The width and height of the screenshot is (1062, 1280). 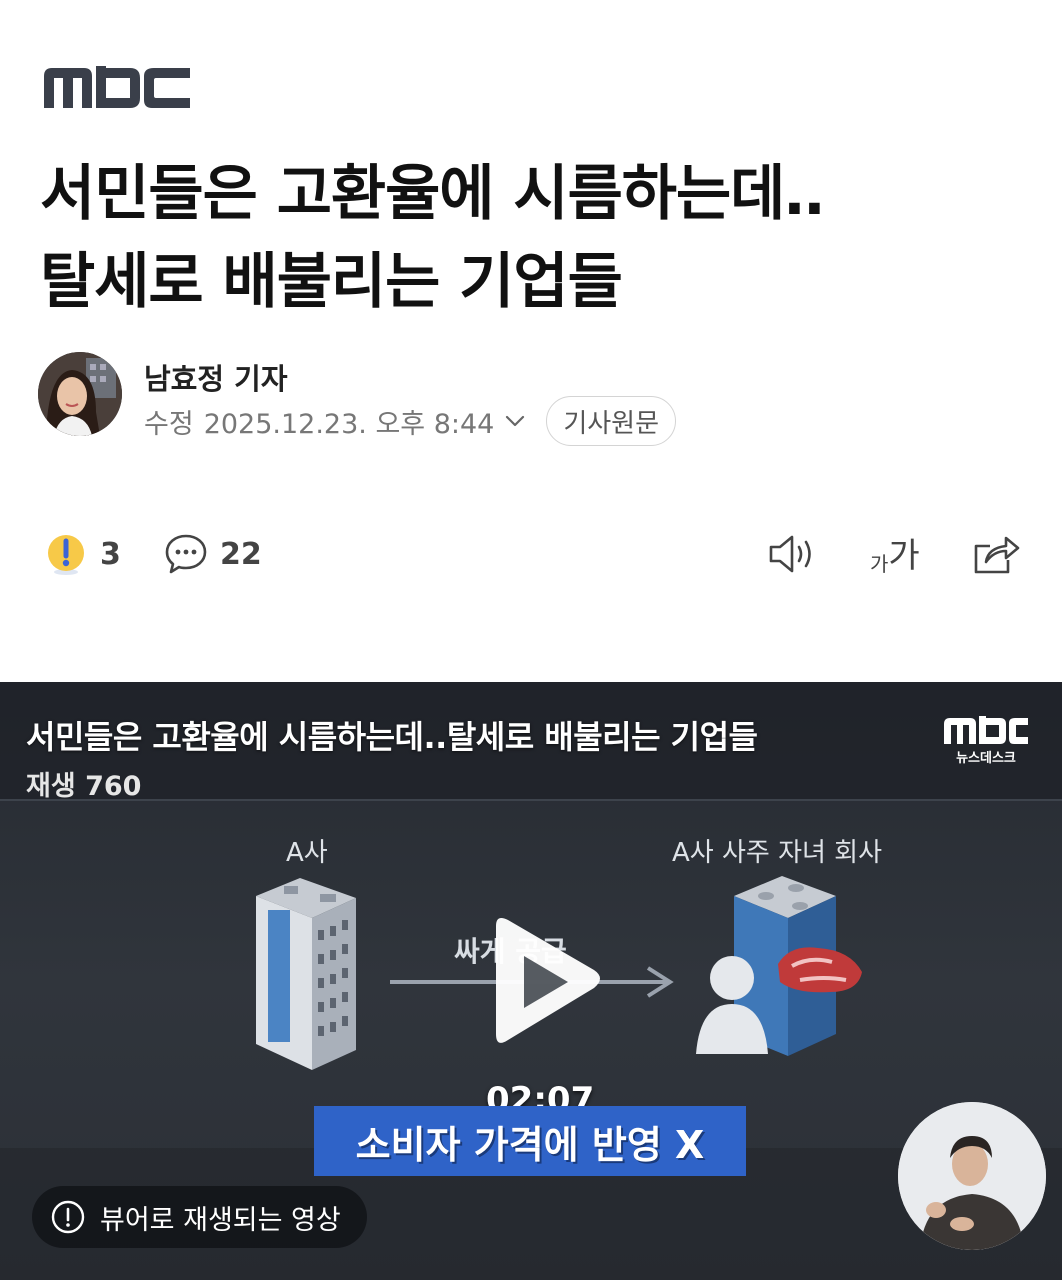 I want to click on headline-line-1: 서민들은 고환율에 시름하는데‥, so click(x=432, y=194).